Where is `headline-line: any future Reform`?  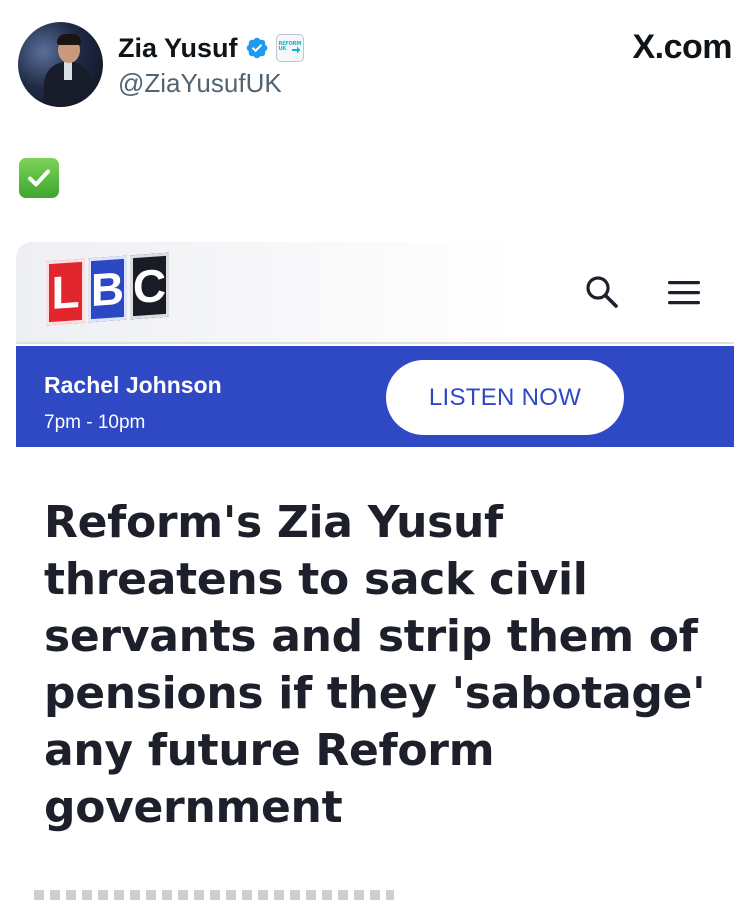 headline-line: any future Reform is located at coordinates (269, 750).